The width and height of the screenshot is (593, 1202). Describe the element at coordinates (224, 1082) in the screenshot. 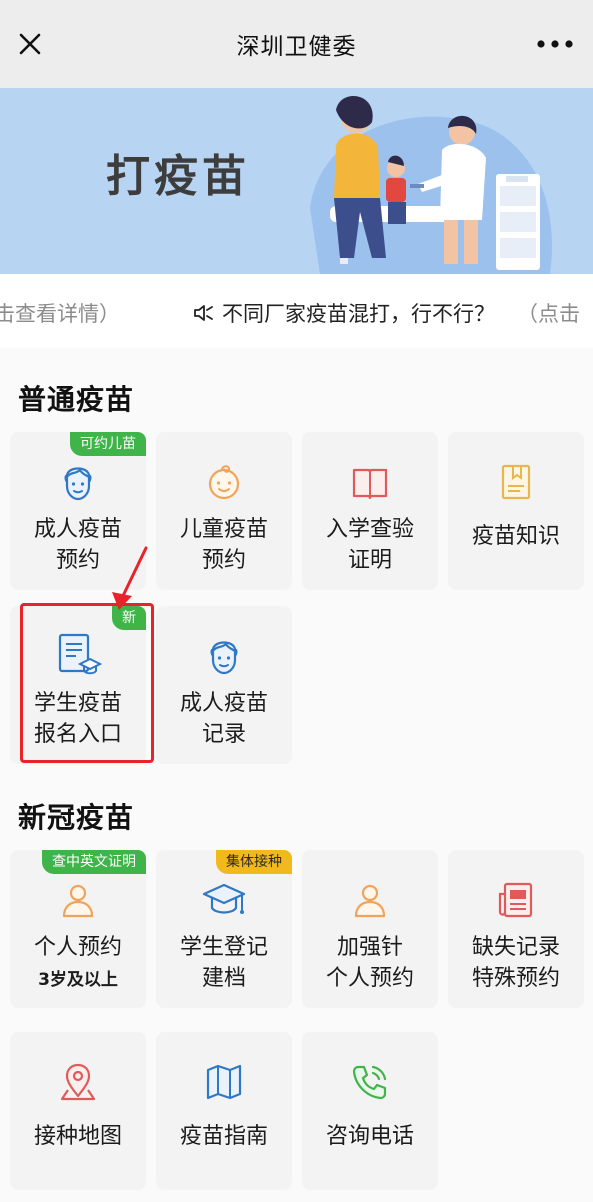

I see `folded-map-icon` at that location.